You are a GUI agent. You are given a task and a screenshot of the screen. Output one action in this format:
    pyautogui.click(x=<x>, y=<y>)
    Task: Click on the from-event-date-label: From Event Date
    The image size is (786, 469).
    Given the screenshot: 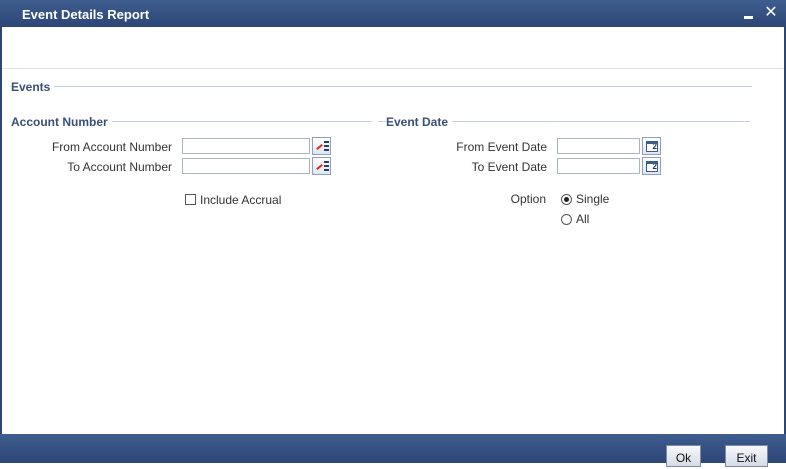 What is the action you would take?
    pyautogui.click(x=501, y=147)
    